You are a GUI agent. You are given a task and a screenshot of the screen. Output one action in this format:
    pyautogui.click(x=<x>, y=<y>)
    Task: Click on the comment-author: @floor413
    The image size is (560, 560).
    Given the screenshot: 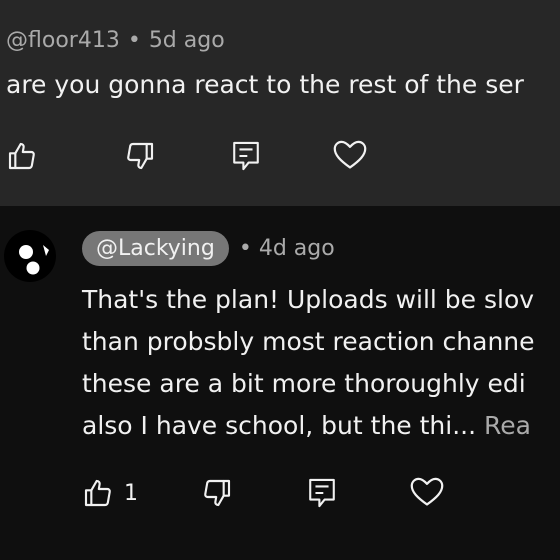 What is the action you would take?
    pyautogui.click(x=63, y=40)
    